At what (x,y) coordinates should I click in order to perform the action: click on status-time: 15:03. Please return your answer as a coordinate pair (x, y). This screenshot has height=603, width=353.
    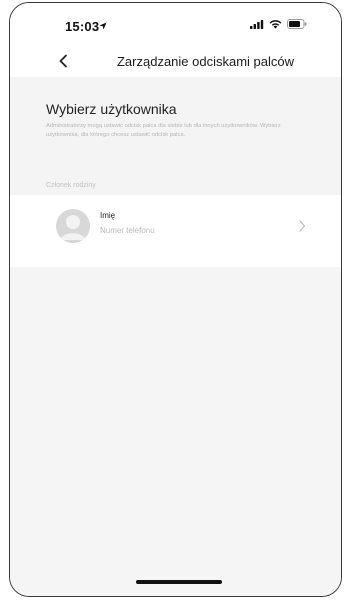
    Looking at the image, I should click on (82, 26).